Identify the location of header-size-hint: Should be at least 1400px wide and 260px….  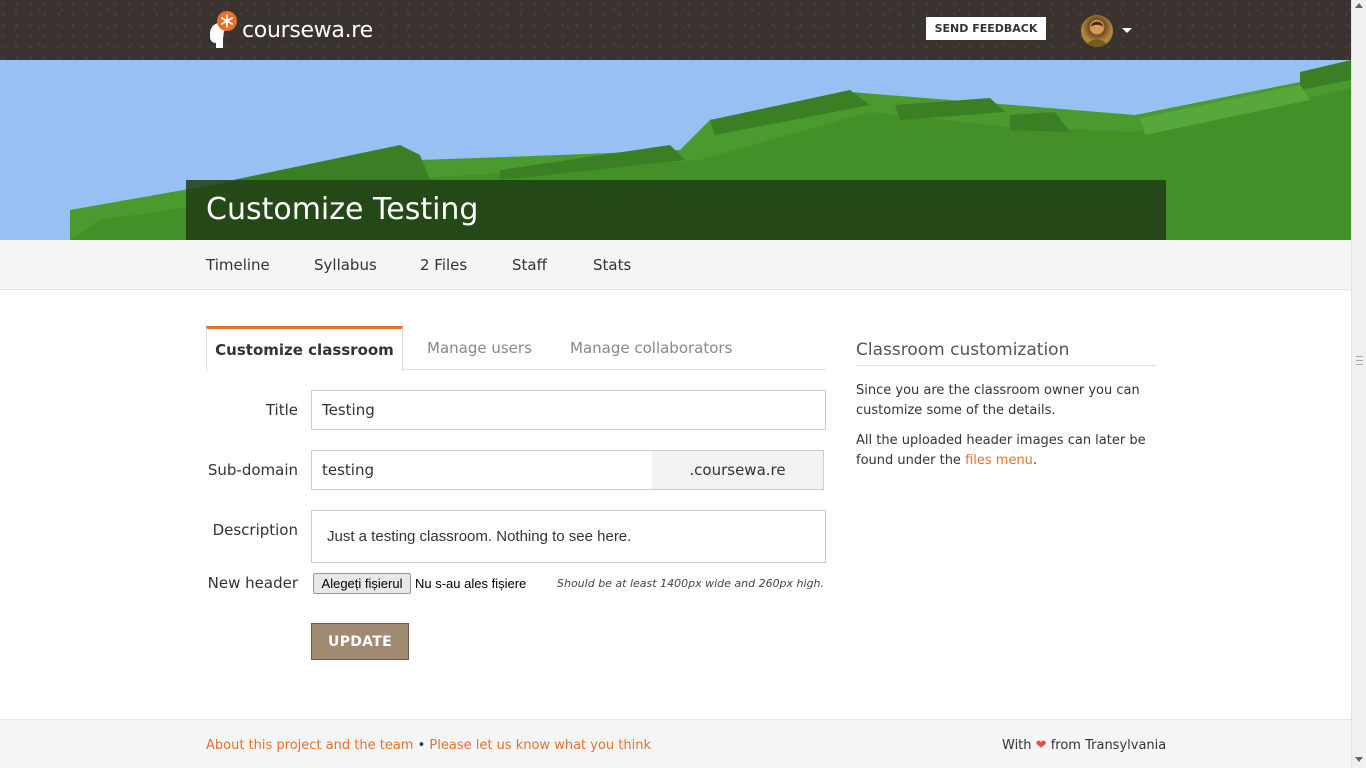
(691, 583).